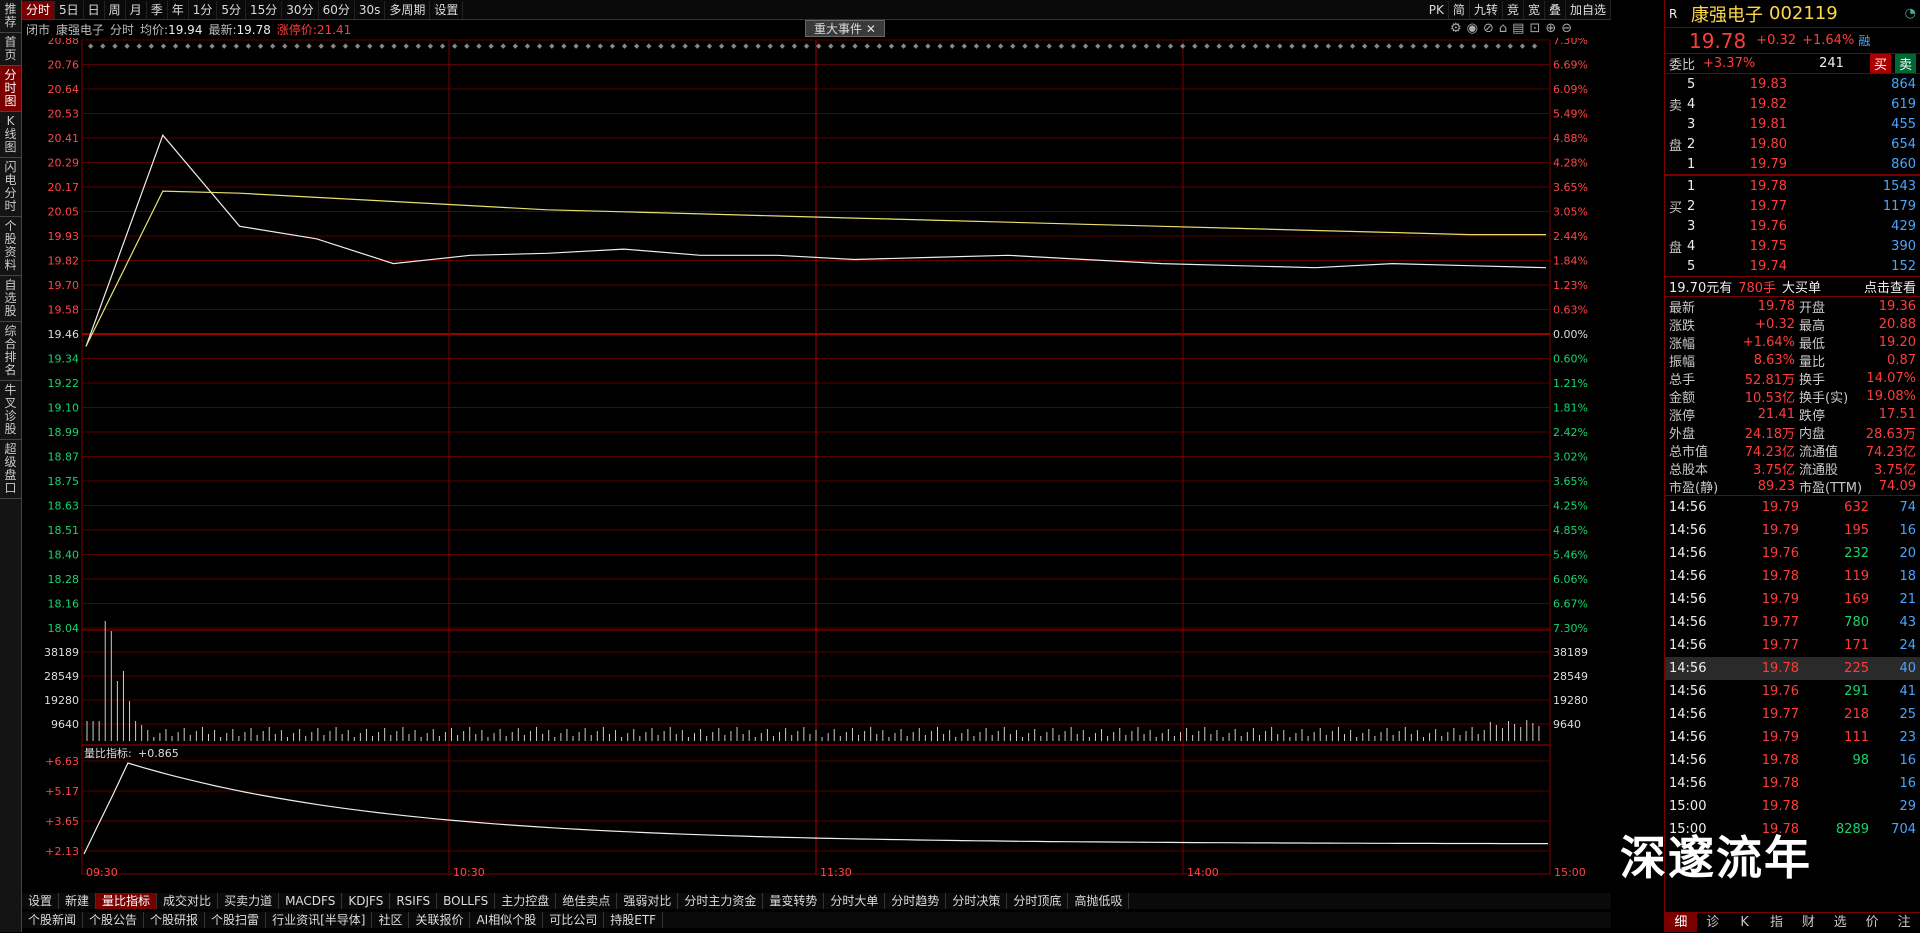  I want to click on left-tab-2: 分时图, so click(10, 89).